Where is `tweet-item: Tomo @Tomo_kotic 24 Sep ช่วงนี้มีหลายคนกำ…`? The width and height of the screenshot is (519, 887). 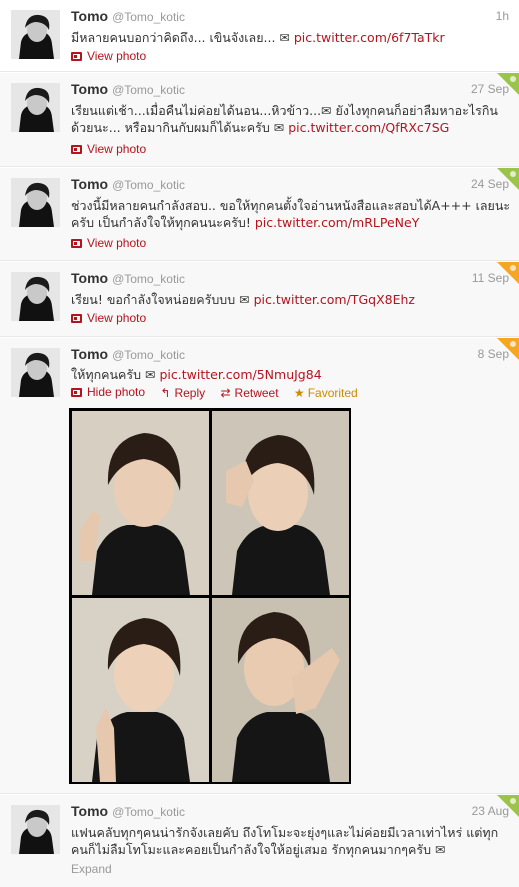 tweet-item: Tomo @Tomo_kotic 24 Sep ช่วงนี้มีหลายคนกำ… is located at coordinates (259, 214).